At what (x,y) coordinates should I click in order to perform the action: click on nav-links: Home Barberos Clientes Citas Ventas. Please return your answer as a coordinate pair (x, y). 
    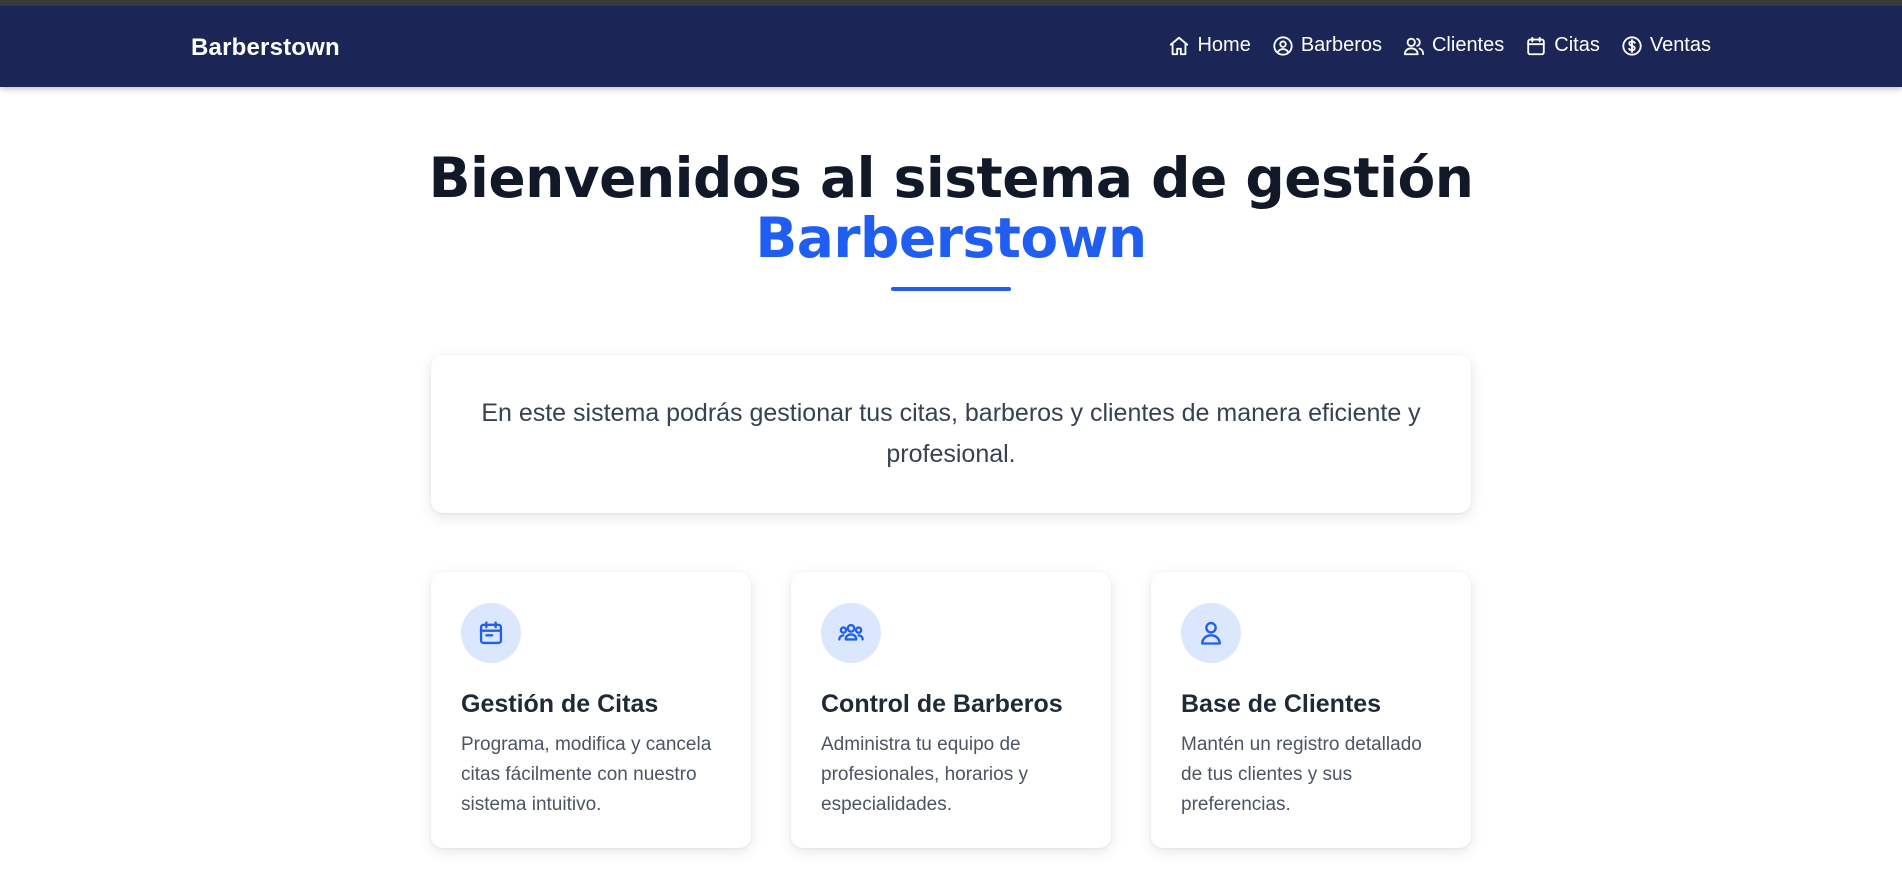
    Looking at the image, I should click on (1439, 45).